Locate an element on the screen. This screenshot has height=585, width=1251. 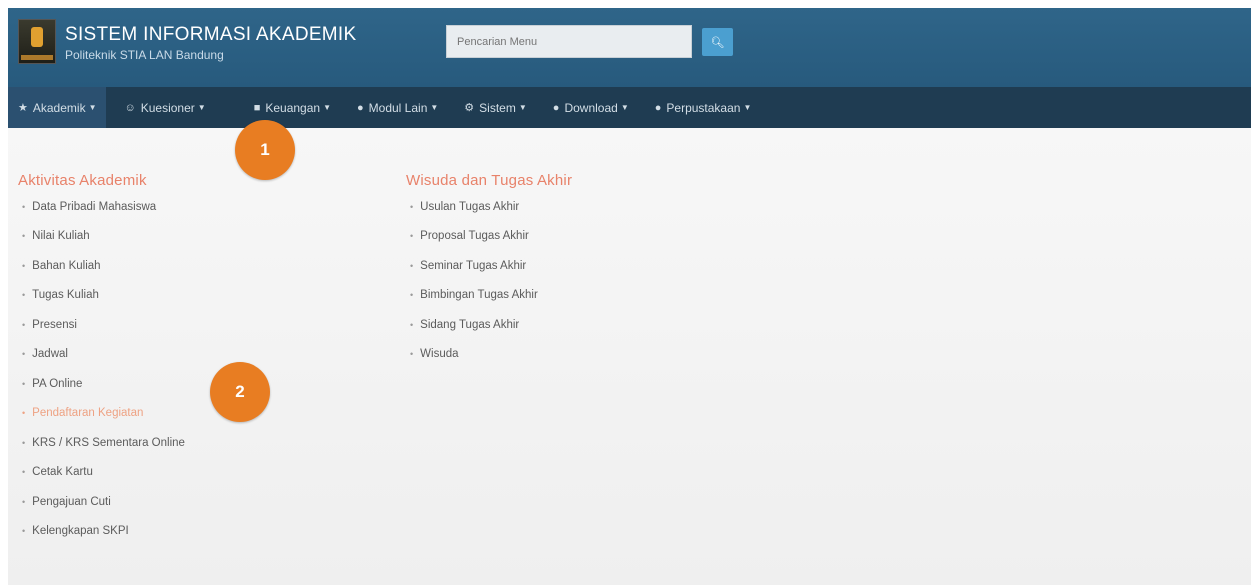
menu-item-jadwal: • Jadwal is located at coordinates (103, 355).